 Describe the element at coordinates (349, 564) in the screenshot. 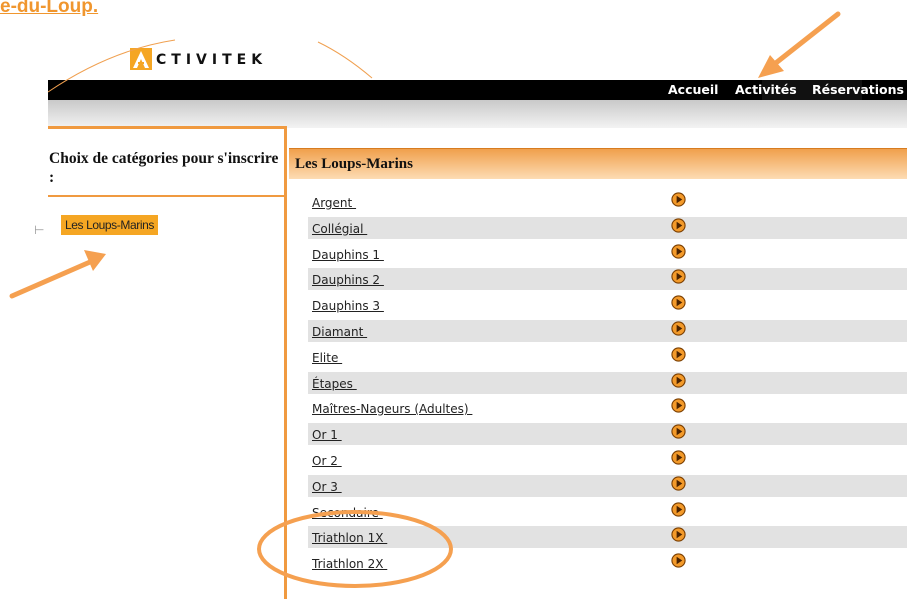

I see `category-link: Triathlon 2X` at that location.